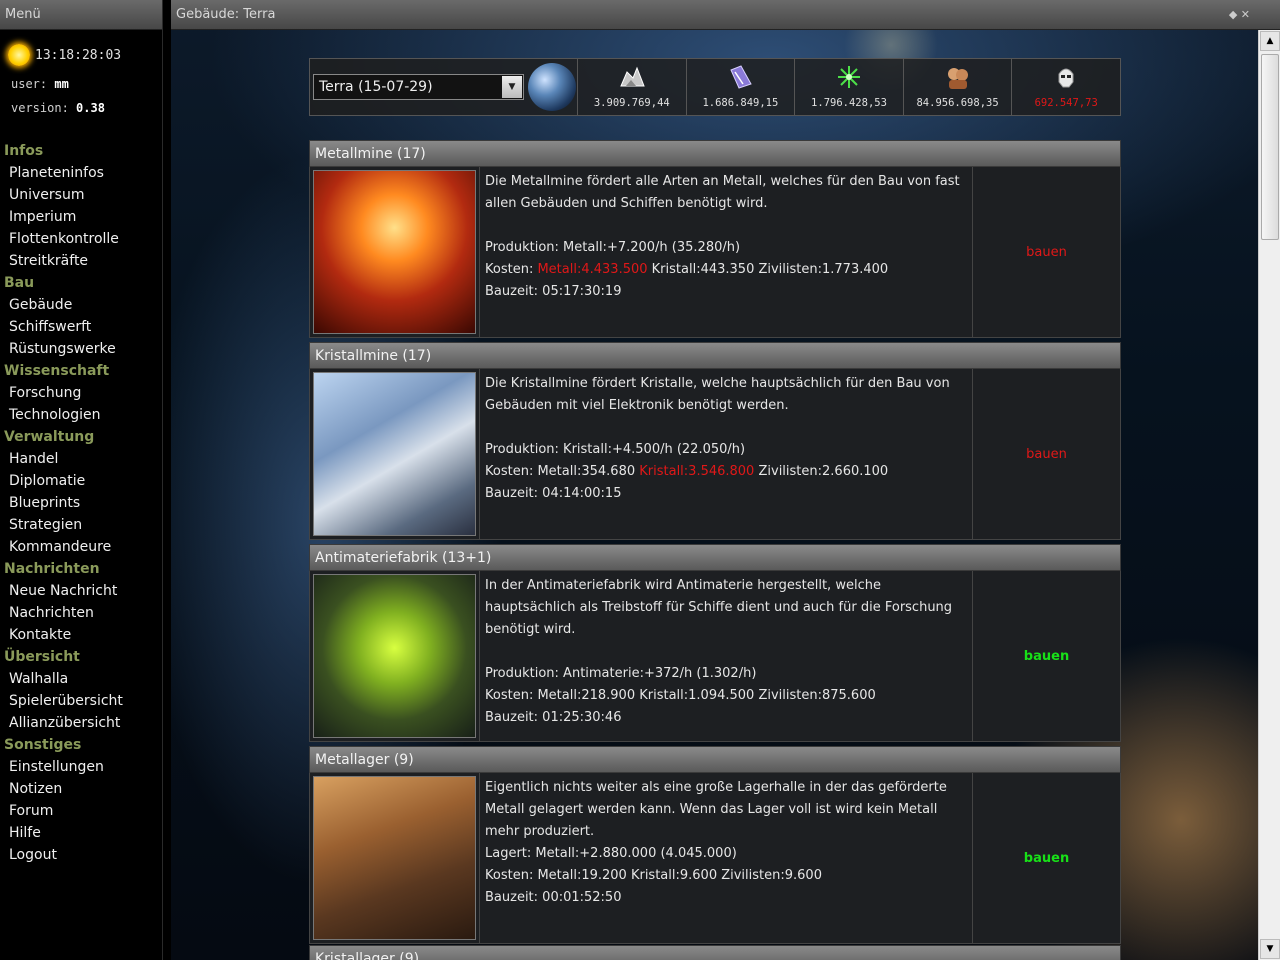  I want to click on resource-civilians: 84.956.698,35, so click(958, 87).